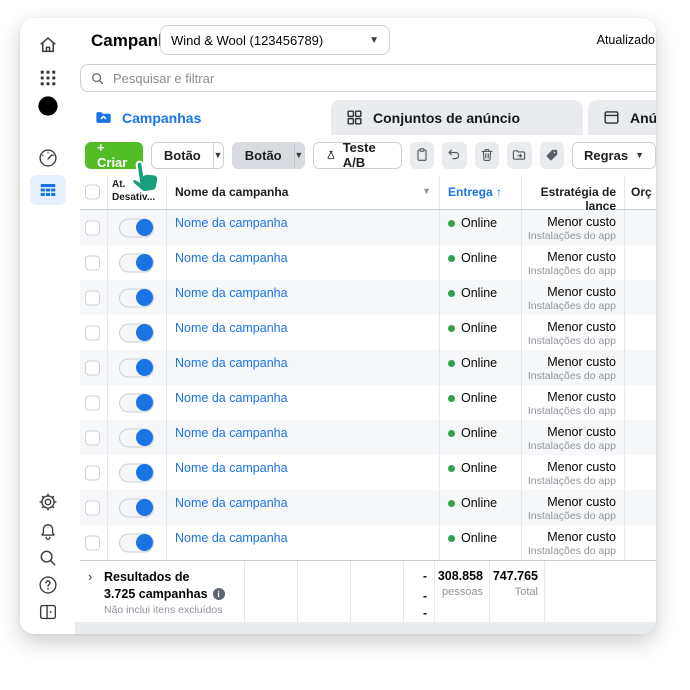 The width and height of the screenshot is (690, 690). I want to click on split-button-2: Botão ▼, so click(268, 155).